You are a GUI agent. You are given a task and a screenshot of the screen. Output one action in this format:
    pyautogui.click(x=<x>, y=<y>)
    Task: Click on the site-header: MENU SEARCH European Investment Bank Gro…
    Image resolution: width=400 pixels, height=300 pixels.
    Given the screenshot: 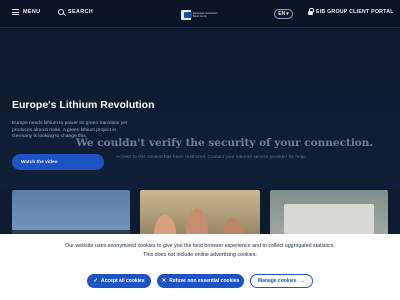 What is the action you would take?
    pyautogui.click(x=200, y=14)
    